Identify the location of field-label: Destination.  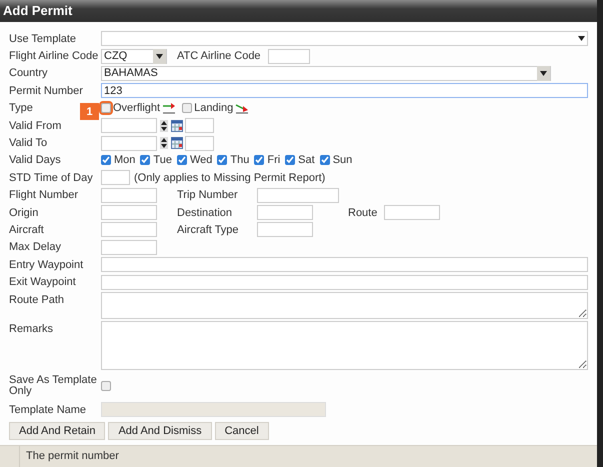
(205, 212).